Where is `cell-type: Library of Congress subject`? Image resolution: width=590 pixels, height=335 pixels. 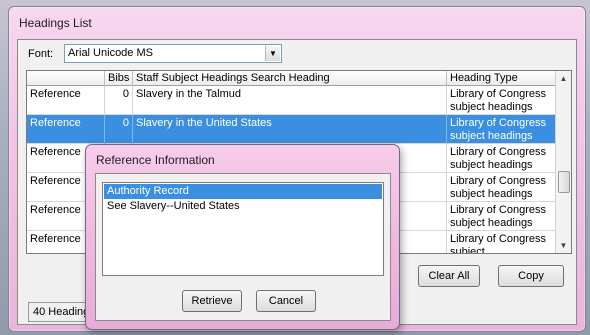 cell-type: Library of Congress subject is located at coordinates (502, 242).